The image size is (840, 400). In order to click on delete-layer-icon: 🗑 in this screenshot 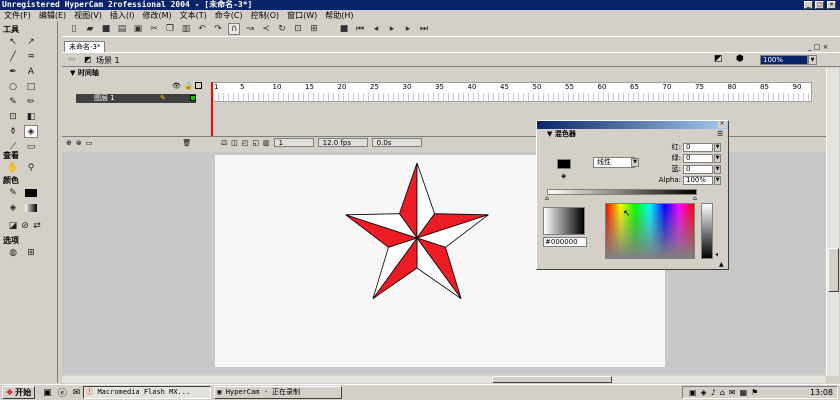, I will do `click(186, 143)`.